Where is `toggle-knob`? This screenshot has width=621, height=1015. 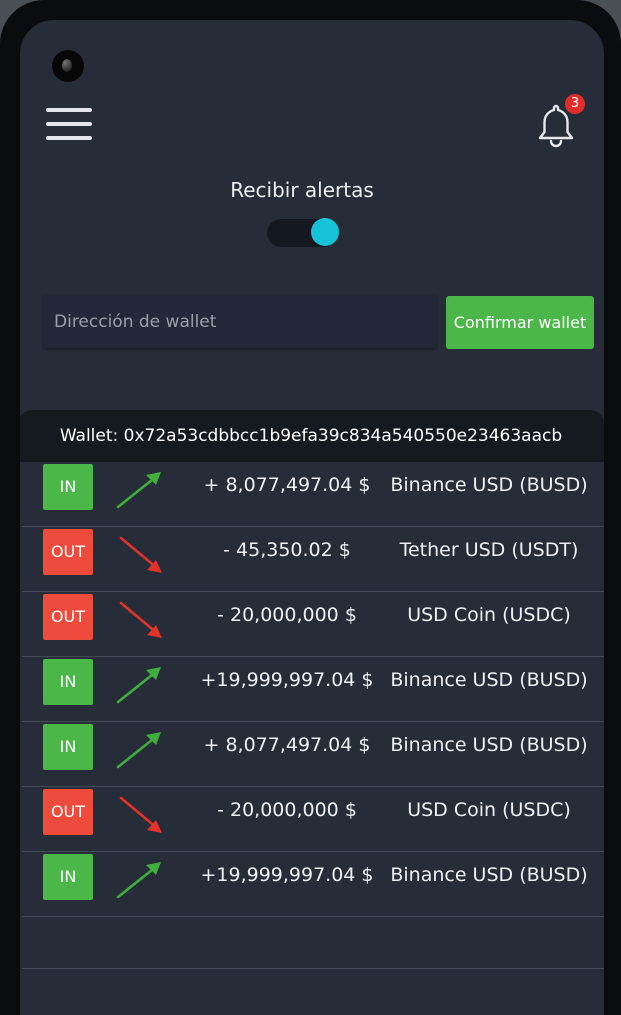 toggle-knob is located at coordinates (325, 232).